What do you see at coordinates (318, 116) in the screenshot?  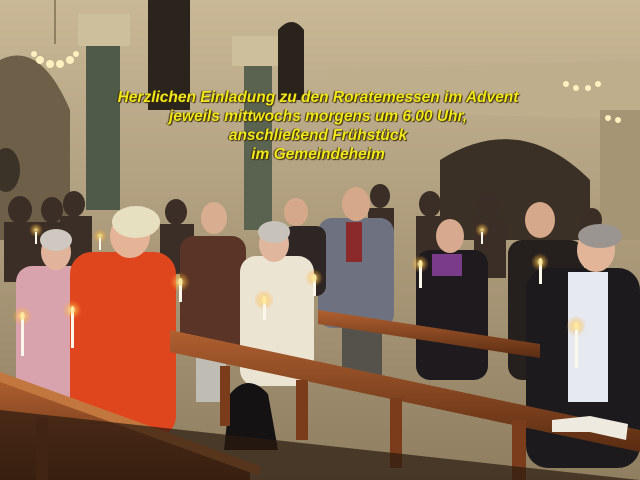 I see `caption-line: jeweils mittwochs morgens um 6.00 Uhr,` at bounding box center [318, 116].